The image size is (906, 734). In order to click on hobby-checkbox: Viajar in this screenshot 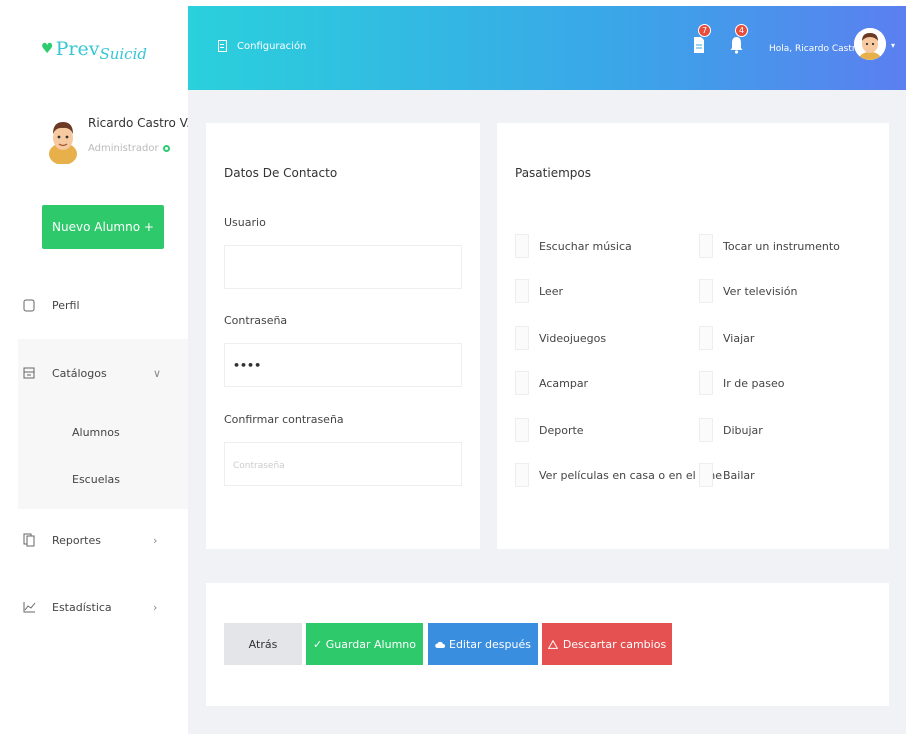, I will do `click(726, 338)`.